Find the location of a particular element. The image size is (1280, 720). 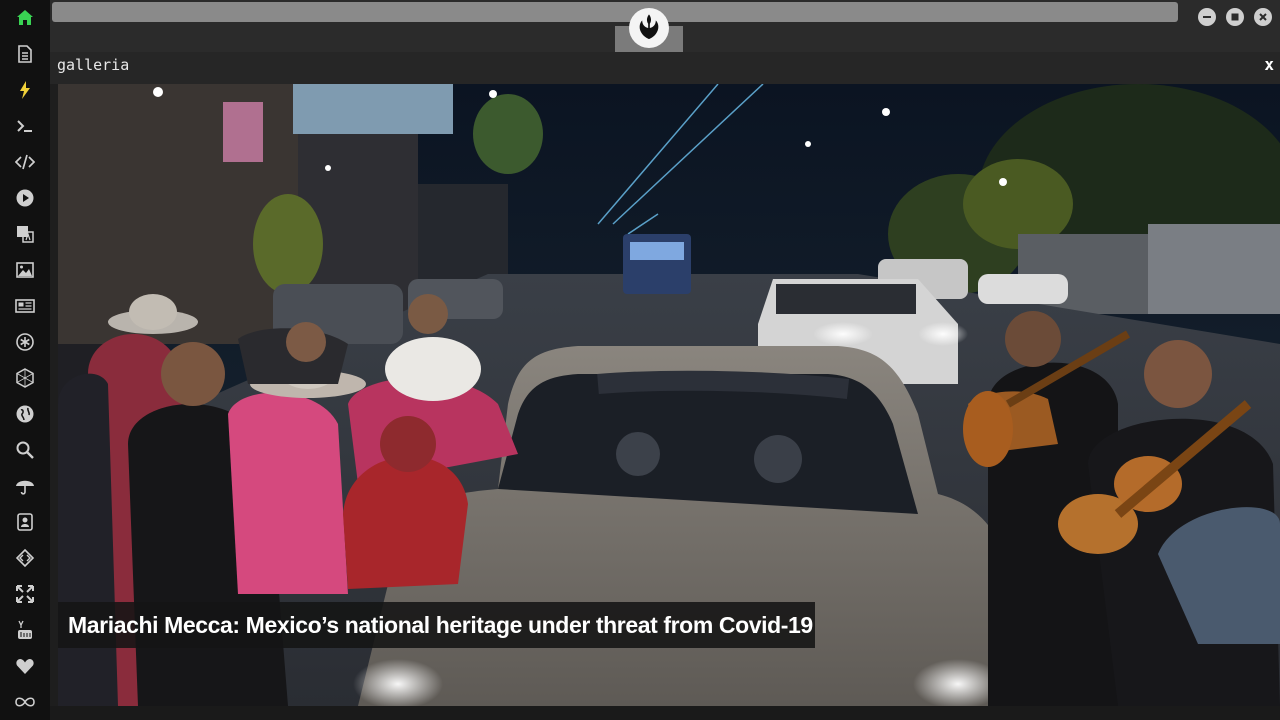

sidebar-item-news is located at coordinates (25, 306).